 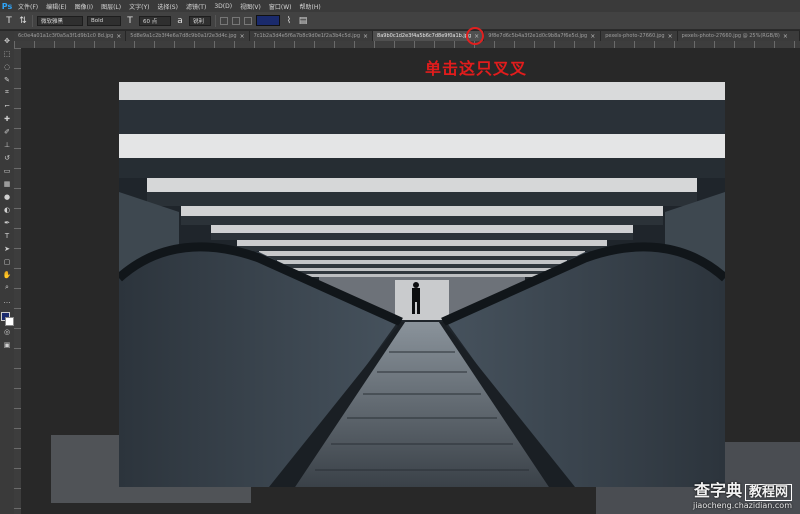 I want to click on marquee-tool-icon: ⬚, so click(x=7, y=53).